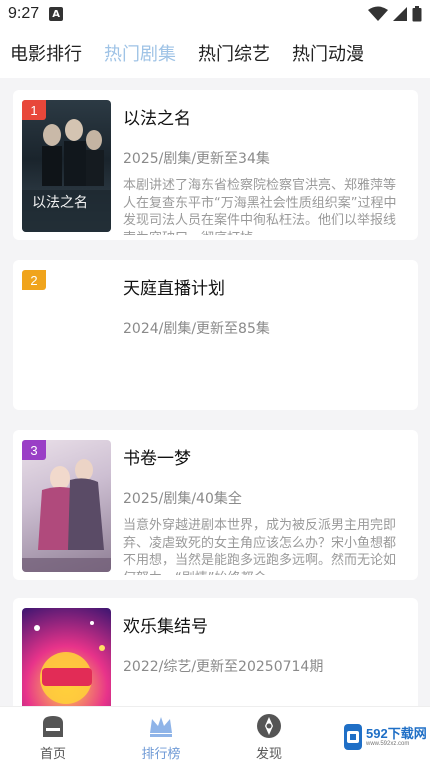 This screenshot has height=767, width=430. I want to click on notification-a-icon: A, so click(56, 14).